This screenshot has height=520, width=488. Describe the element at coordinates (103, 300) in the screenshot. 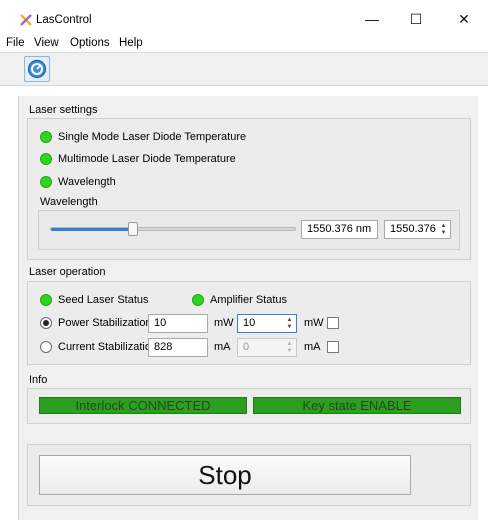

I see `seed-laser-label: Seed Laser Status` at that location.